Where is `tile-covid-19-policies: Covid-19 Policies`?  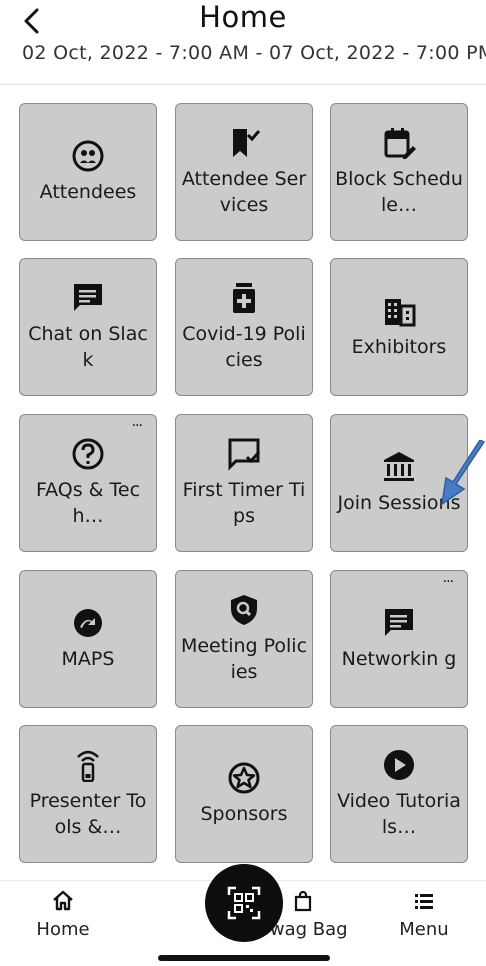
tile-covid-19-policies: Covid-19 Policies is located at coordinates (244, 327).